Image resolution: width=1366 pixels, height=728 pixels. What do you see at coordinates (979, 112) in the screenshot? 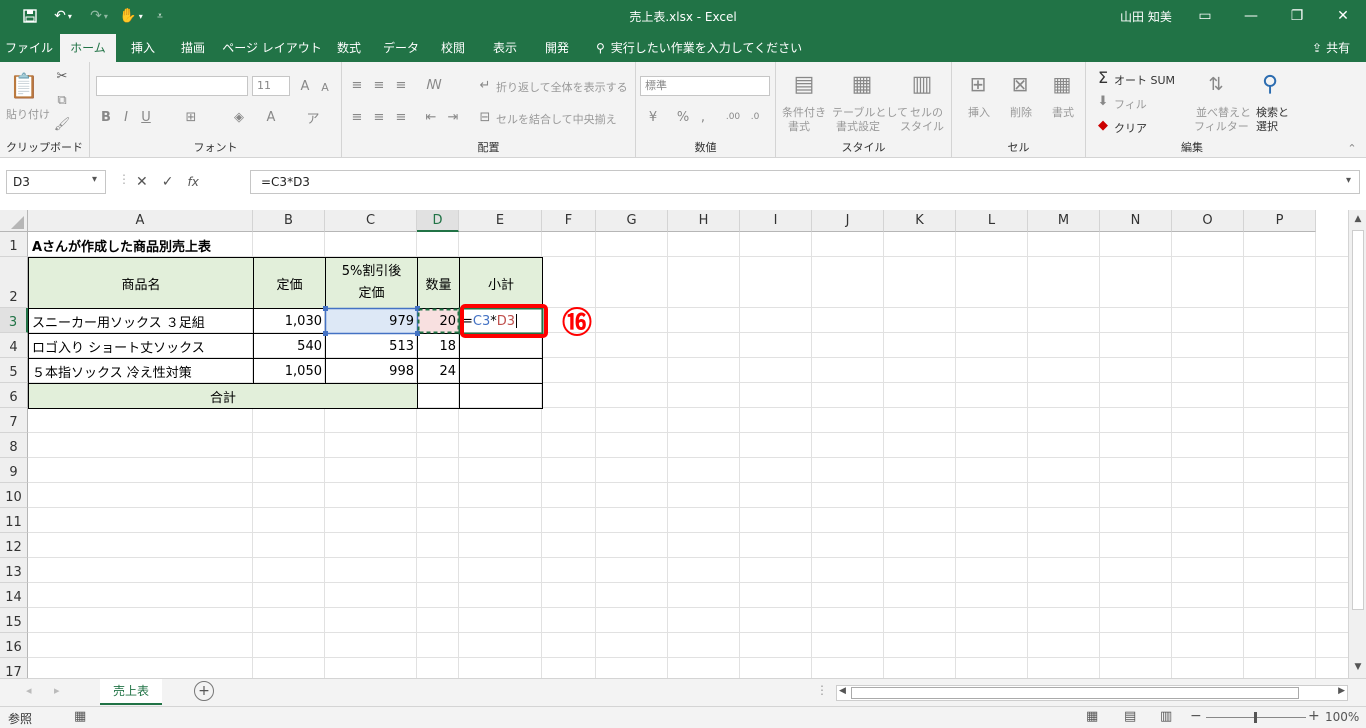
I see `insert-cells-label: 挿入` at bounding box center [979, 112].